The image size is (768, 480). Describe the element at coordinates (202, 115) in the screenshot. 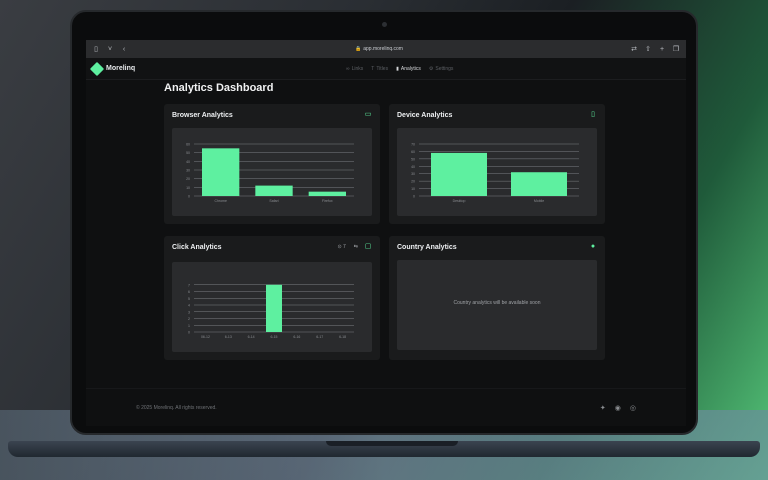

I see `card-title: Browser Analytics` at that location.